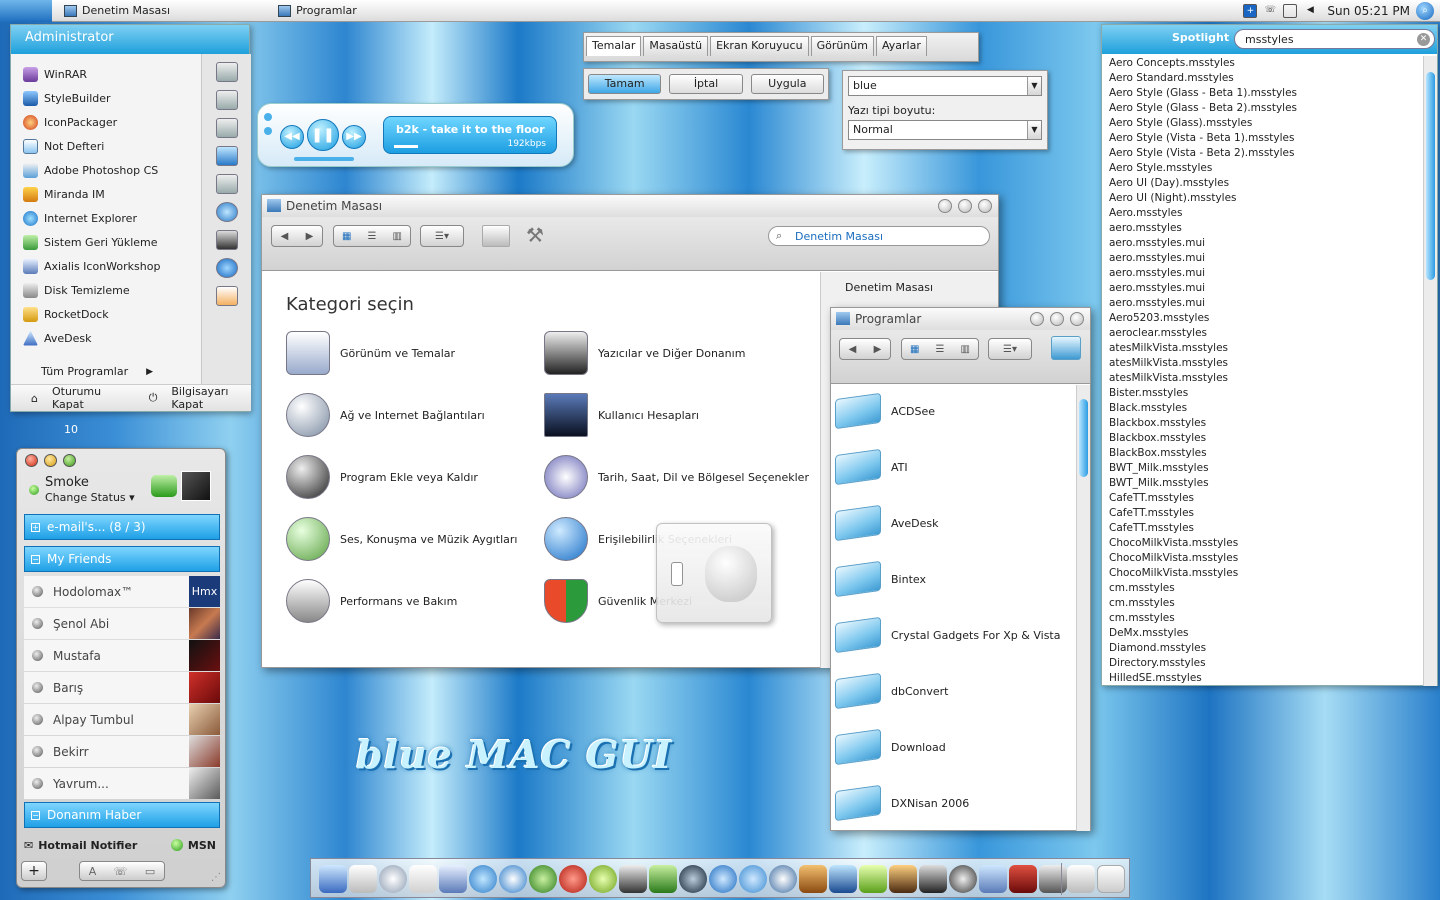  Describe the element at coordinates (543, 879) in the screenshot. I see `sync-icon` at that location.